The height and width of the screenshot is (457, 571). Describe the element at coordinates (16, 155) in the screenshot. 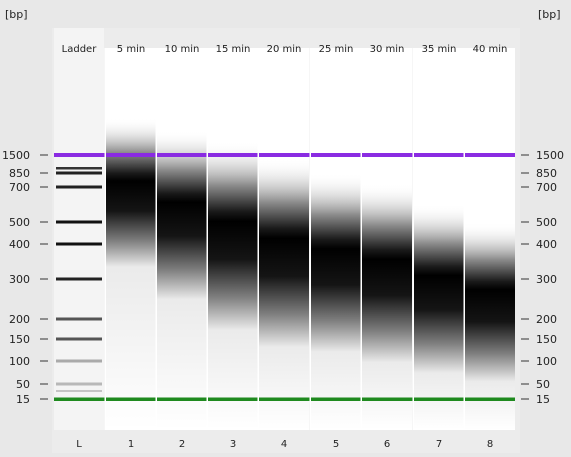

I see `tick-label-left: 1500` at that location.